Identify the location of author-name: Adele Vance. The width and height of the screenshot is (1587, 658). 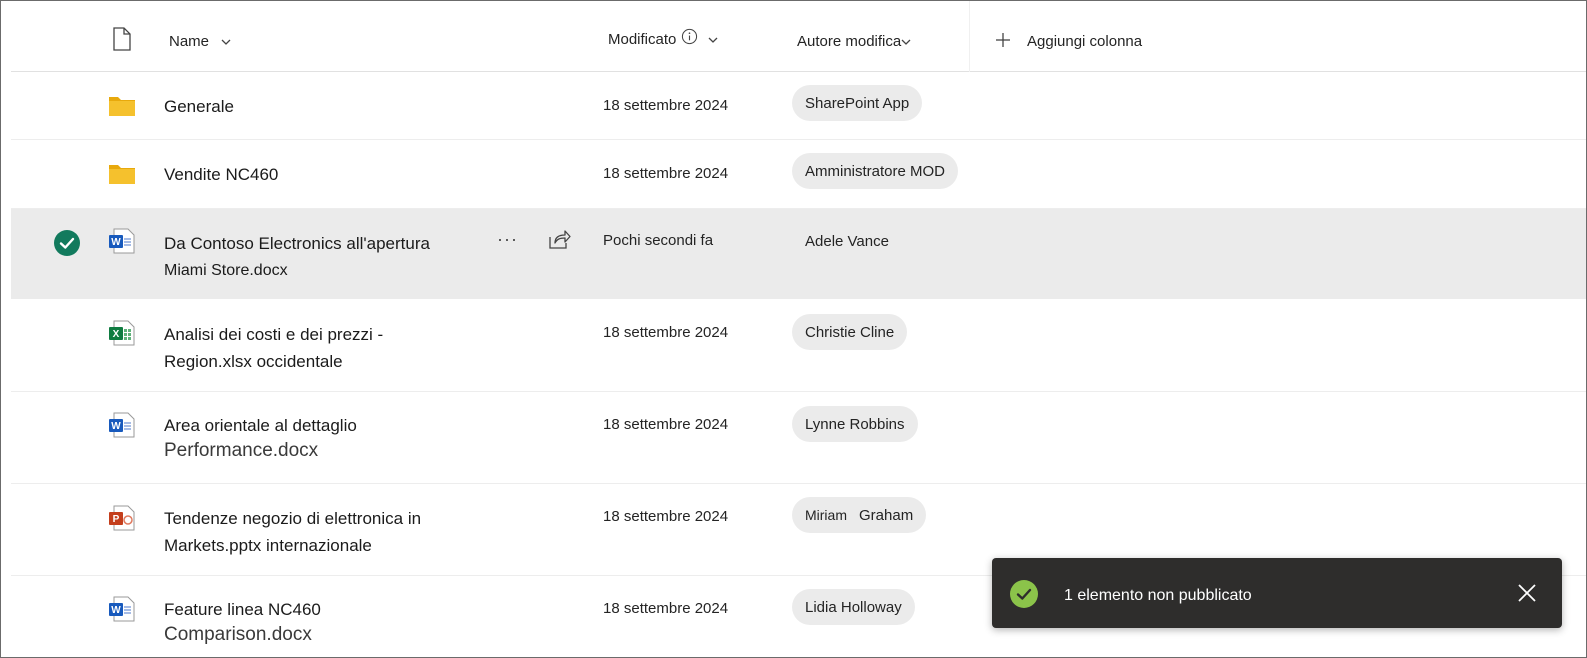
(847, 241).